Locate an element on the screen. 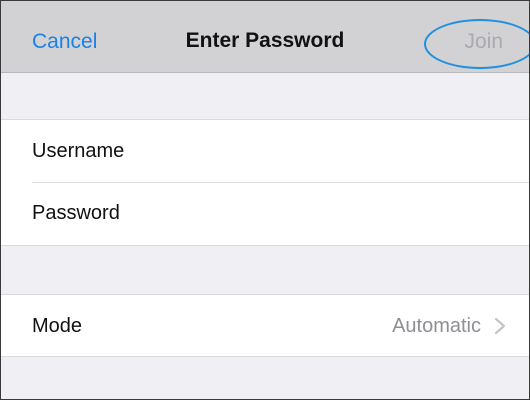 The width and height of the screenshot is (530, 400). mode-label: Mode is located at coordinates (57, 326).